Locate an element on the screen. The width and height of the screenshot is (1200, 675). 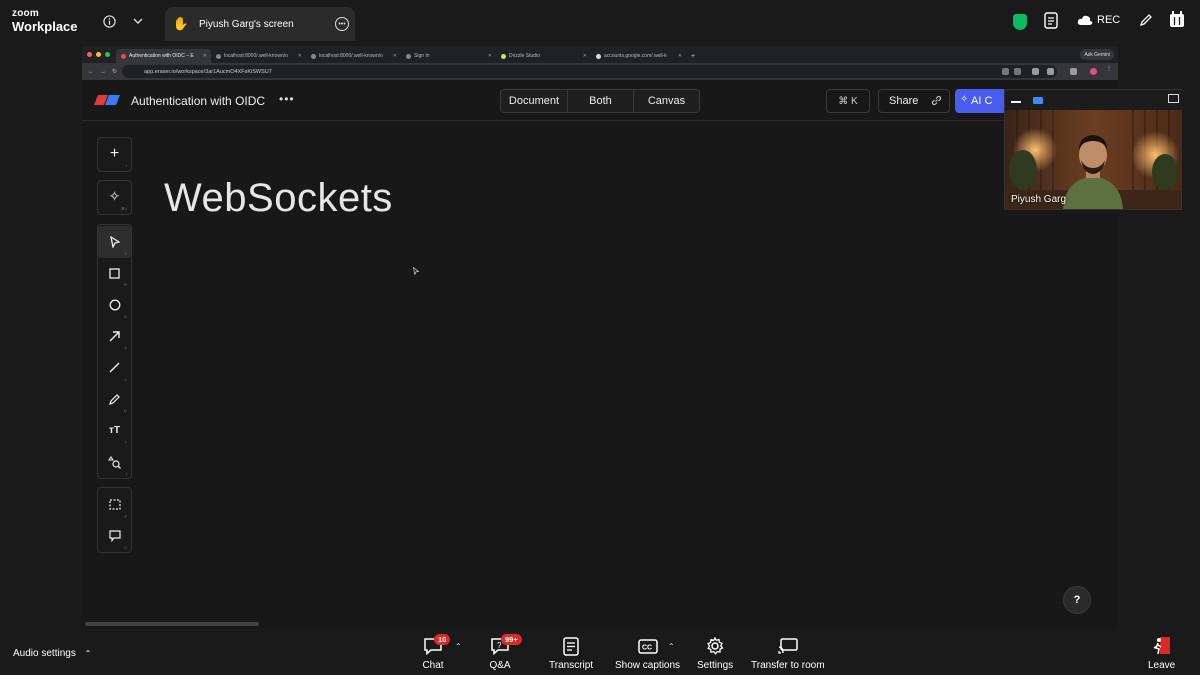
view-mode-both: Both is located at coordinates (601, 101).